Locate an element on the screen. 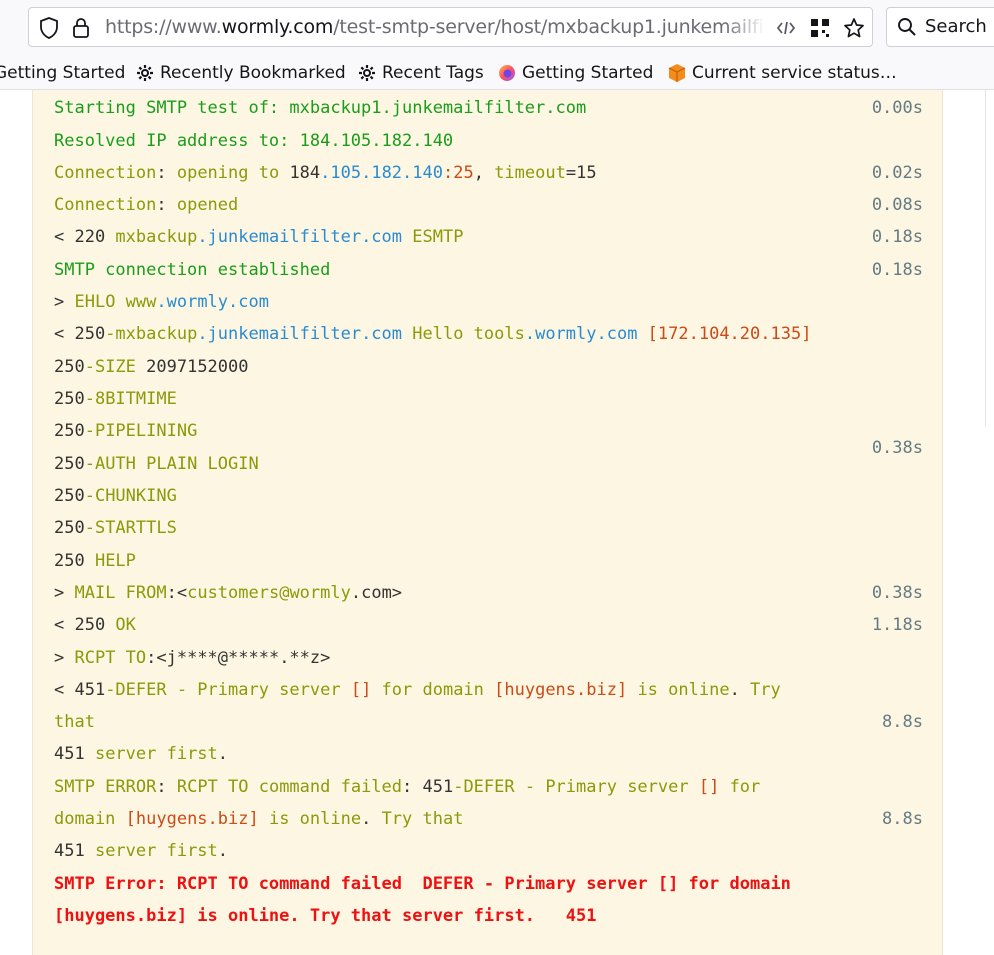  bookmark-getting-started: Getting Started is located at coordinates (62, 72).